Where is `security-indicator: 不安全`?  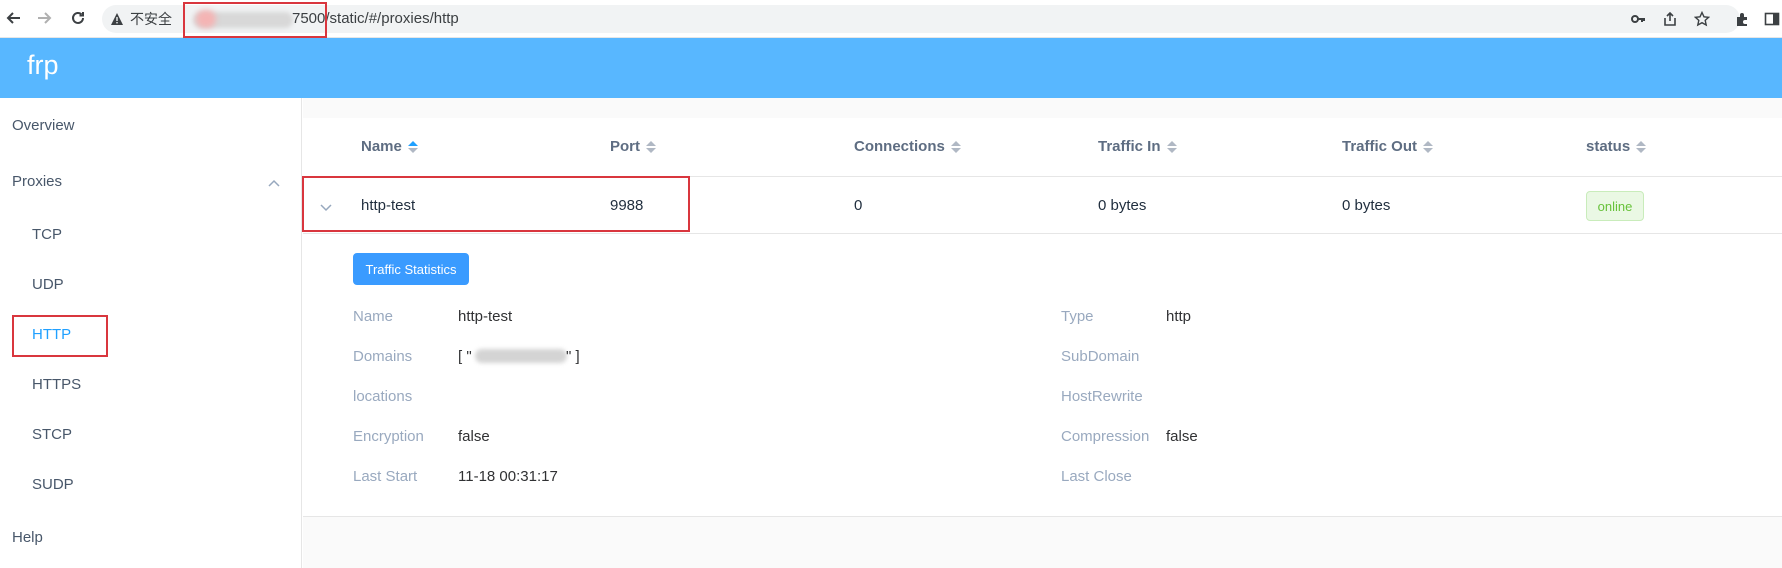
security-indicator: 不安全 is located at coordinates (141, 19).